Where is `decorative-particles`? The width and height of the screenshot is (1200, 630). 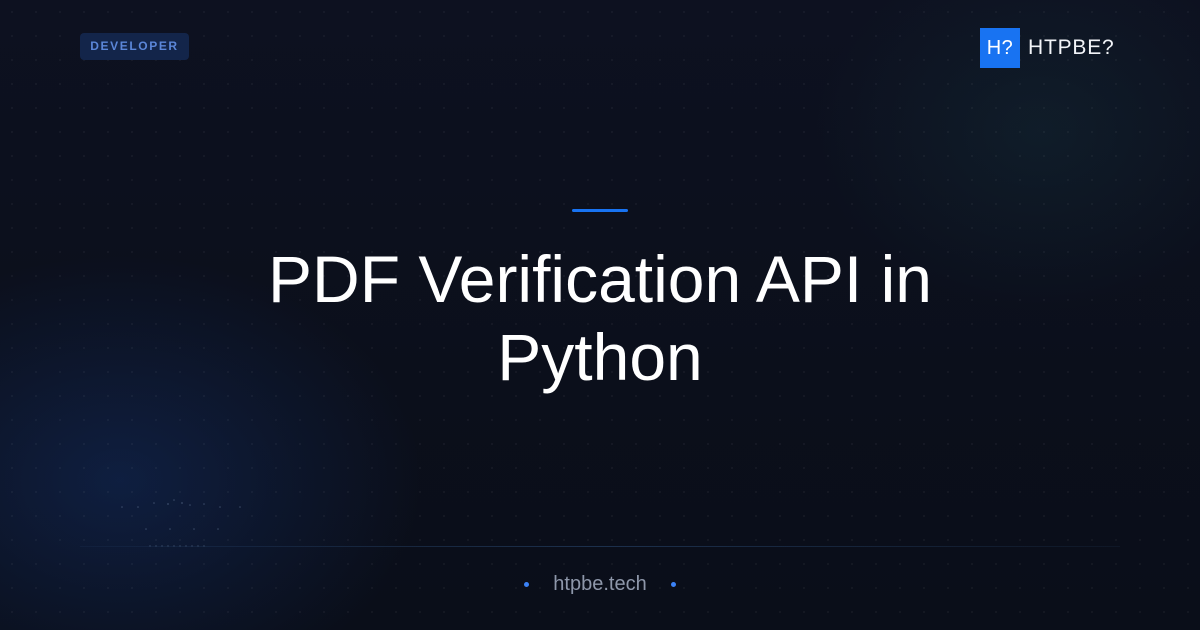
decorative-particles is located at coordinates (181, 523).